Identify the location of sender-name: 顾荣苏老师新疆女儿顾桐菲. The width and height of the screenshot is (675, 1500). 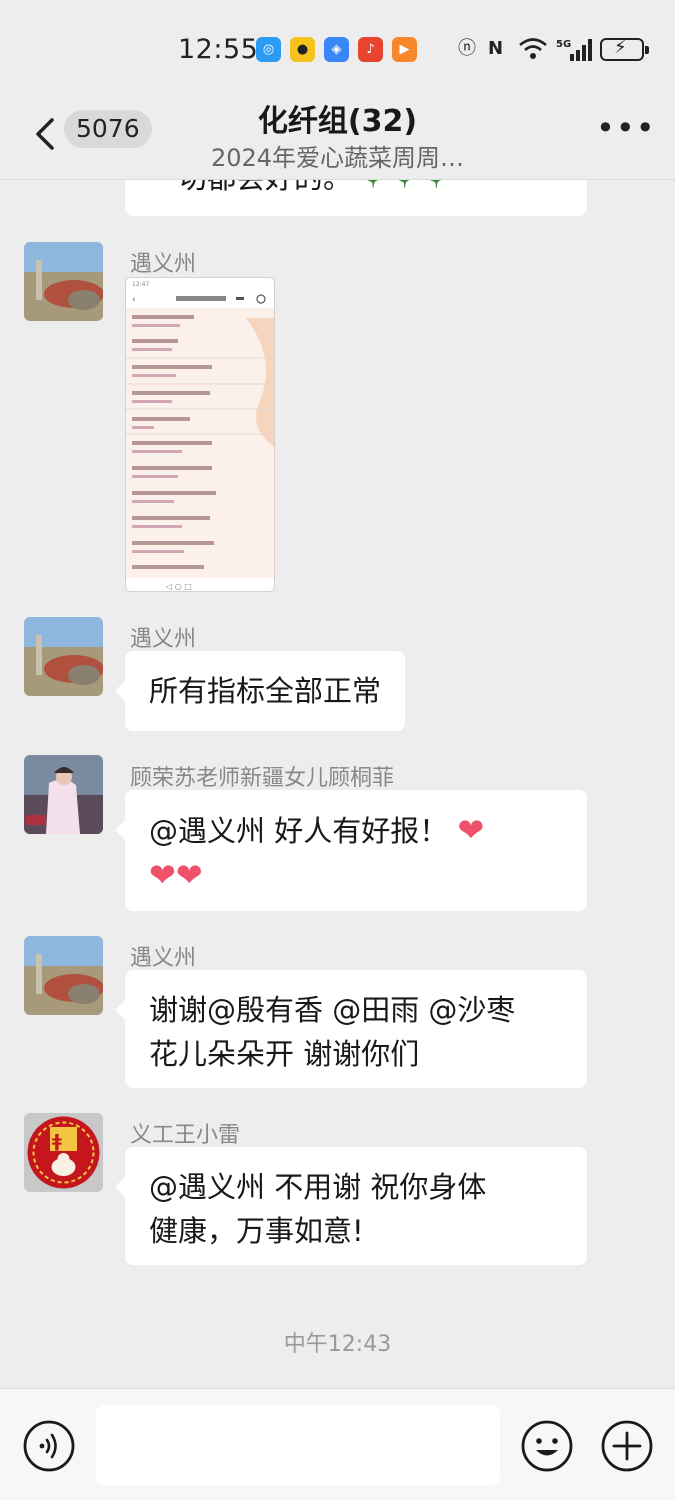
(262, 778).